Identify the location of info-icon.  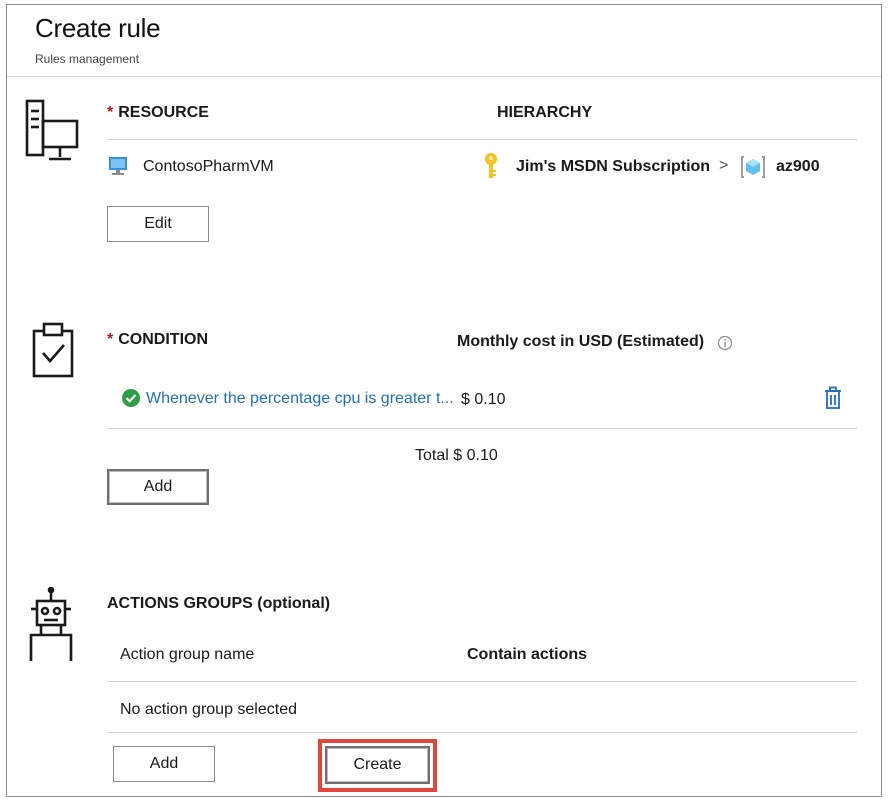
(725, 345).